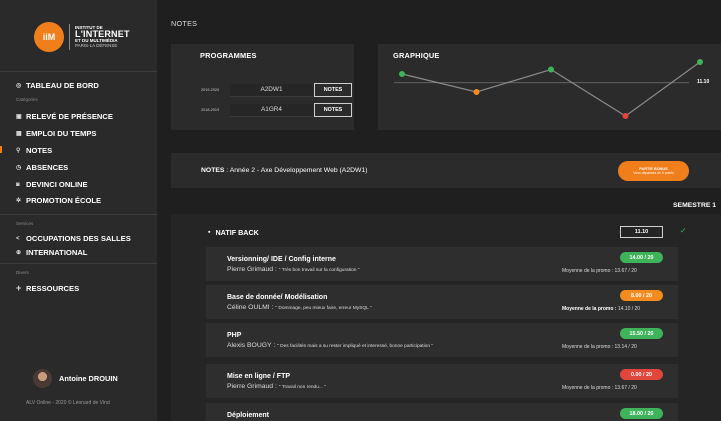 Image resolution: width=721 pixels, height=421 pixels. What do you see at coordinates (625, 347) in the screenshot?
I see `promo-average-value: 13.14 / 20` at bounding box center [625, 347].